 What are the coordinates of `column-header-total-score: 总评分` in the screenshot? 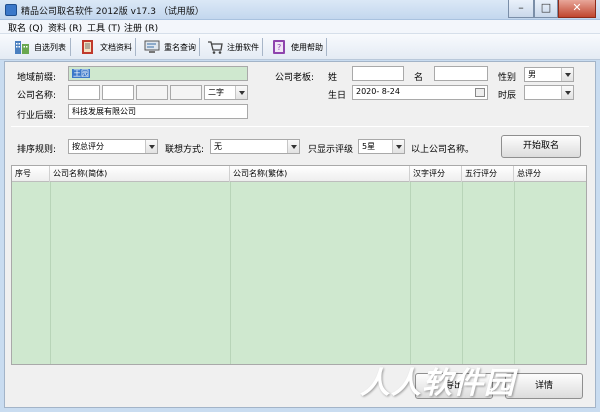 It's located at (550, 174).